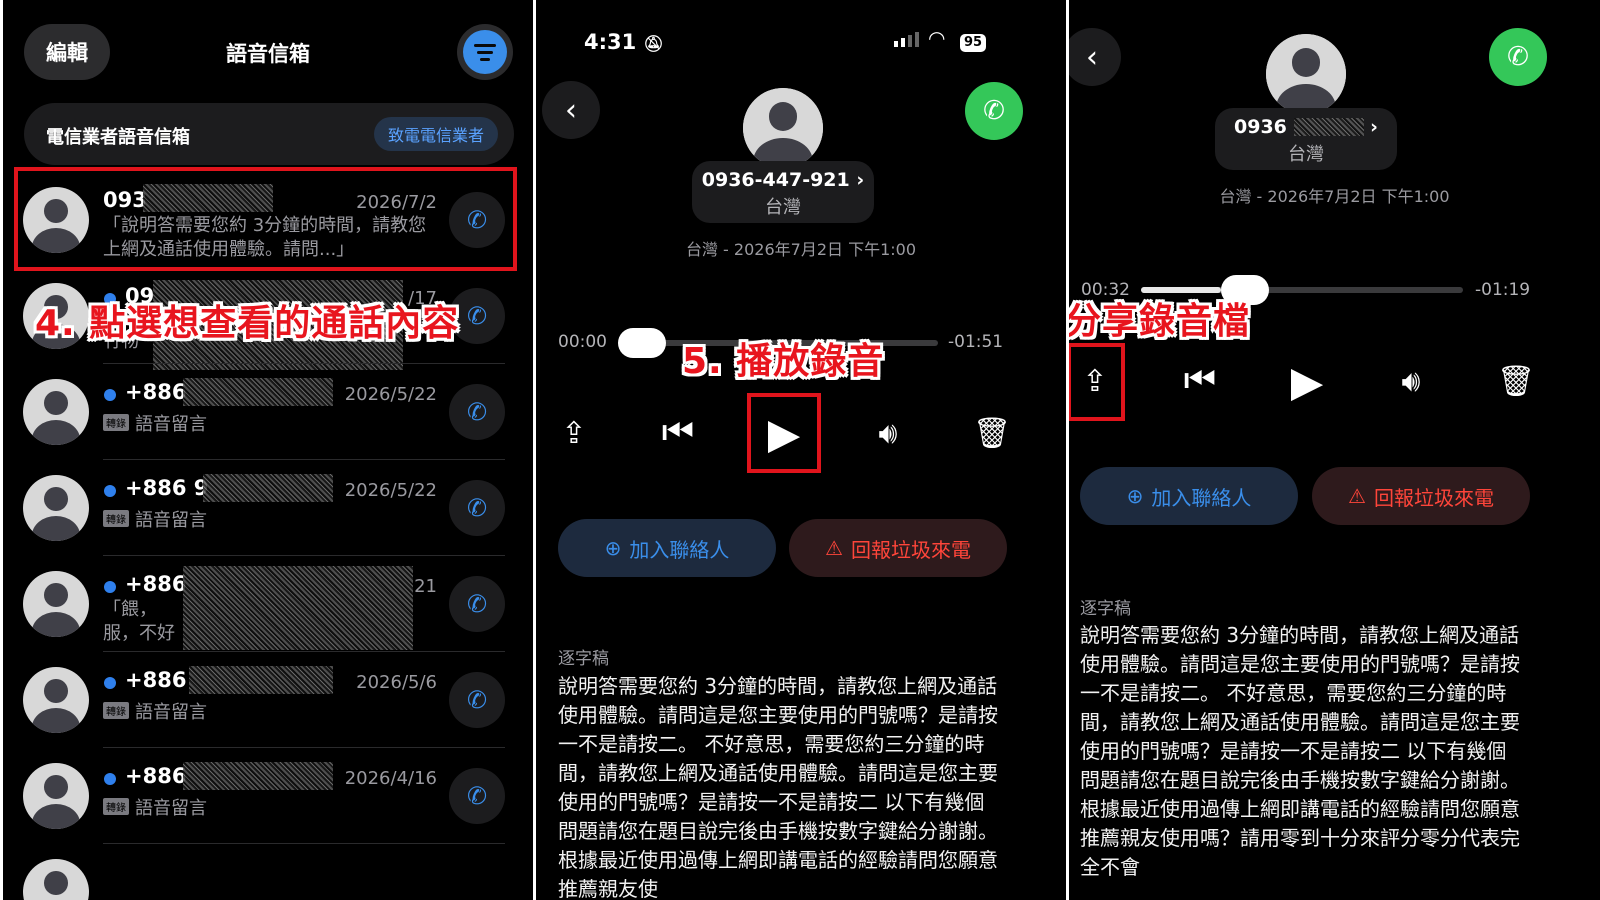 This screenshot has height=900, width=1600. I want to click on remaining-time: -01:51, so click(976, 342).